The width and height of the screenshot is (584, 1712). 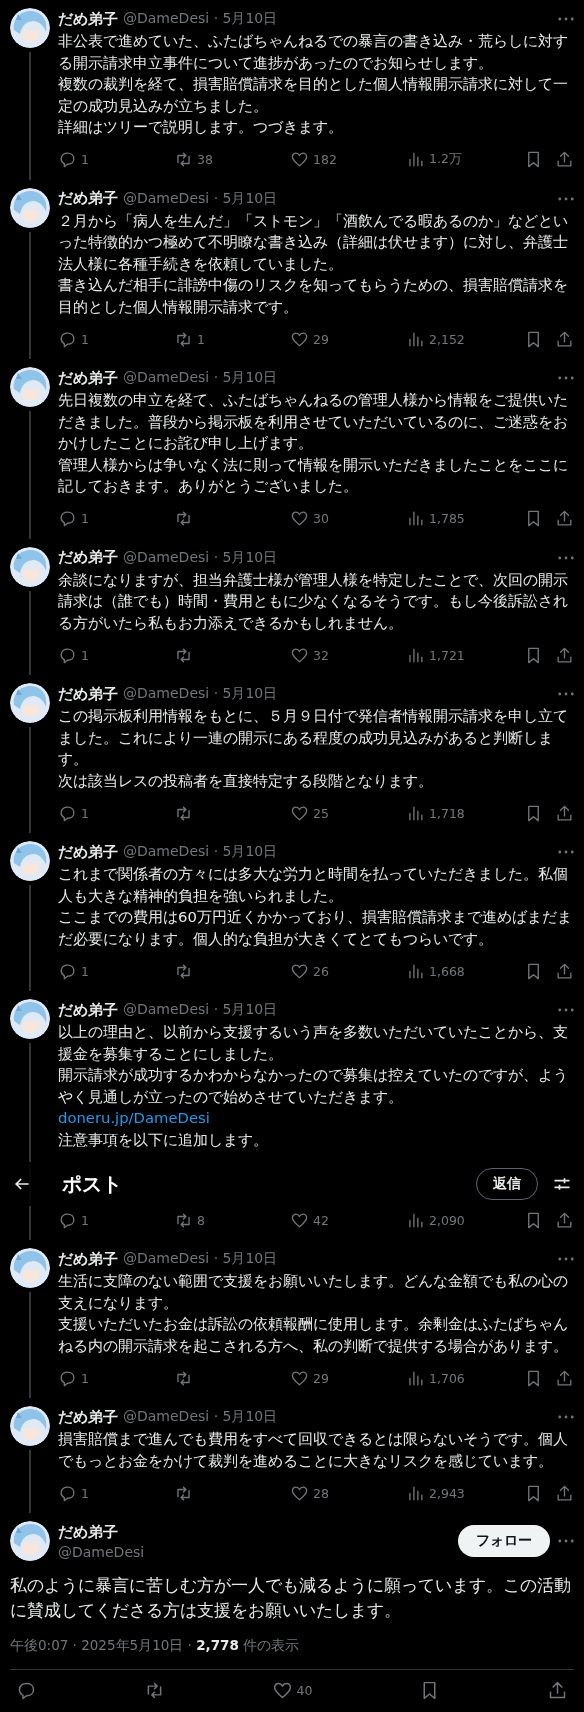 What do you see at coordinates (313, 1043) in the screenshot?
I see `tweet-text: 以上の理由と、以前から支援するいう声を多数いただいていたことから、支援金を募集することにしました。` at bounding box center [313, 1043].